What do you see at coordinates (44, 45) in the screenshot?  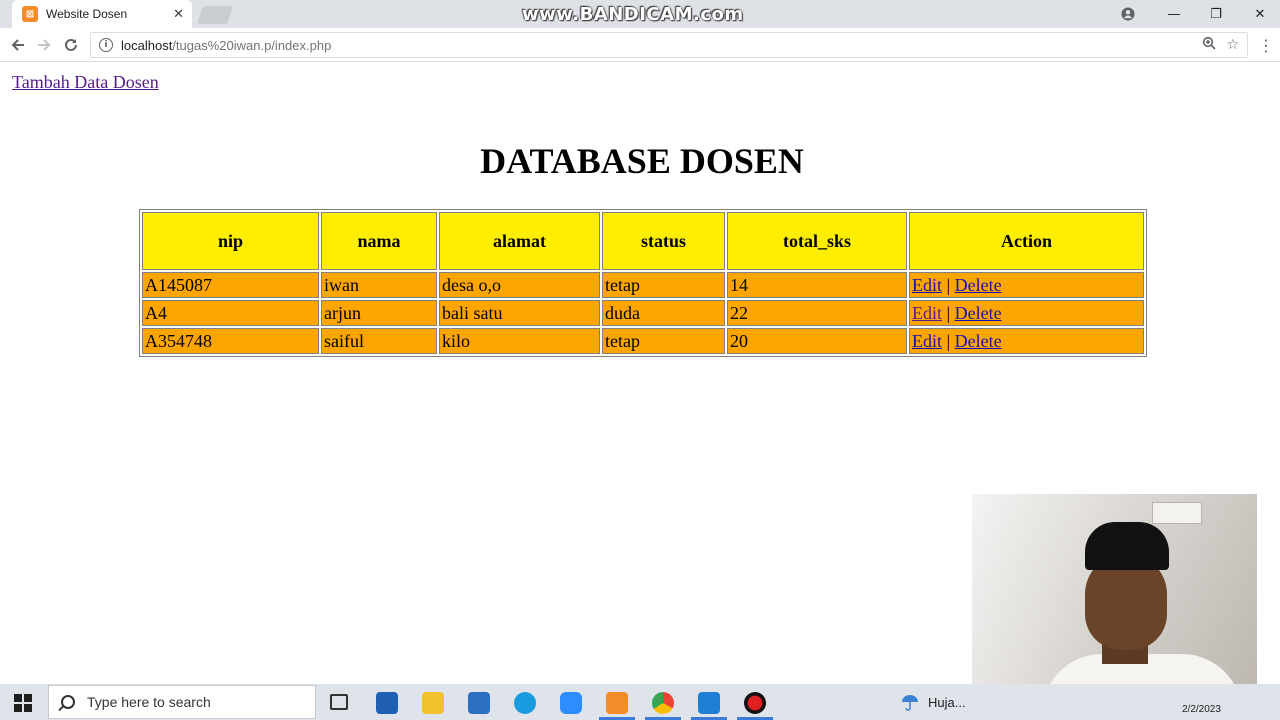 I see `forward-arrow-icon` at bounding box center [44, 45].